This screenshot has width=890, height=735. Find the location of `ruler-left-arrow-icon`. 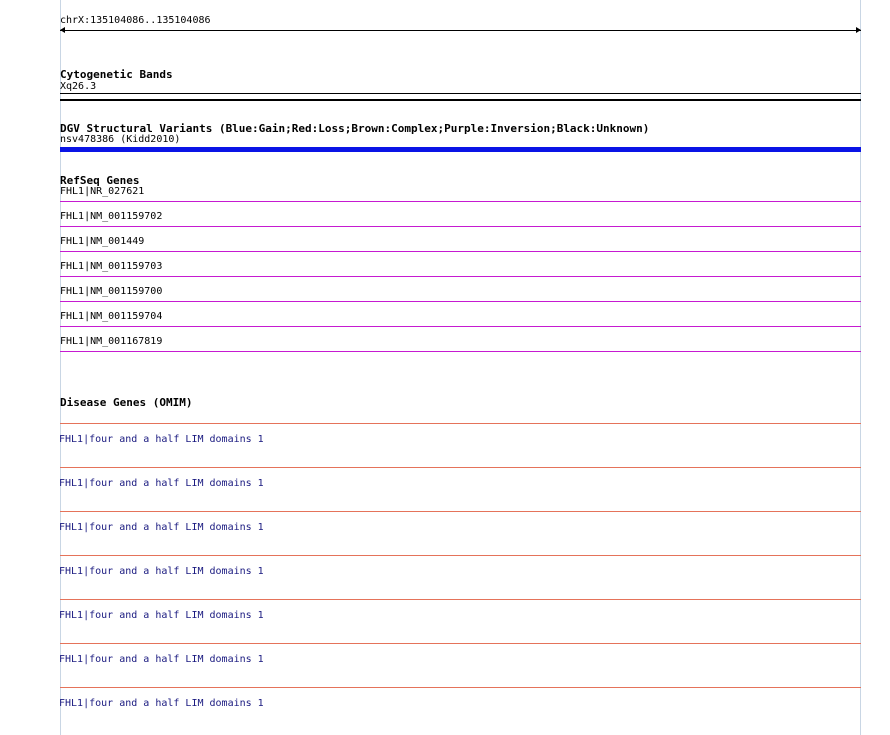

ruler-left-arrow-icon is located at coordinates (62, 30).